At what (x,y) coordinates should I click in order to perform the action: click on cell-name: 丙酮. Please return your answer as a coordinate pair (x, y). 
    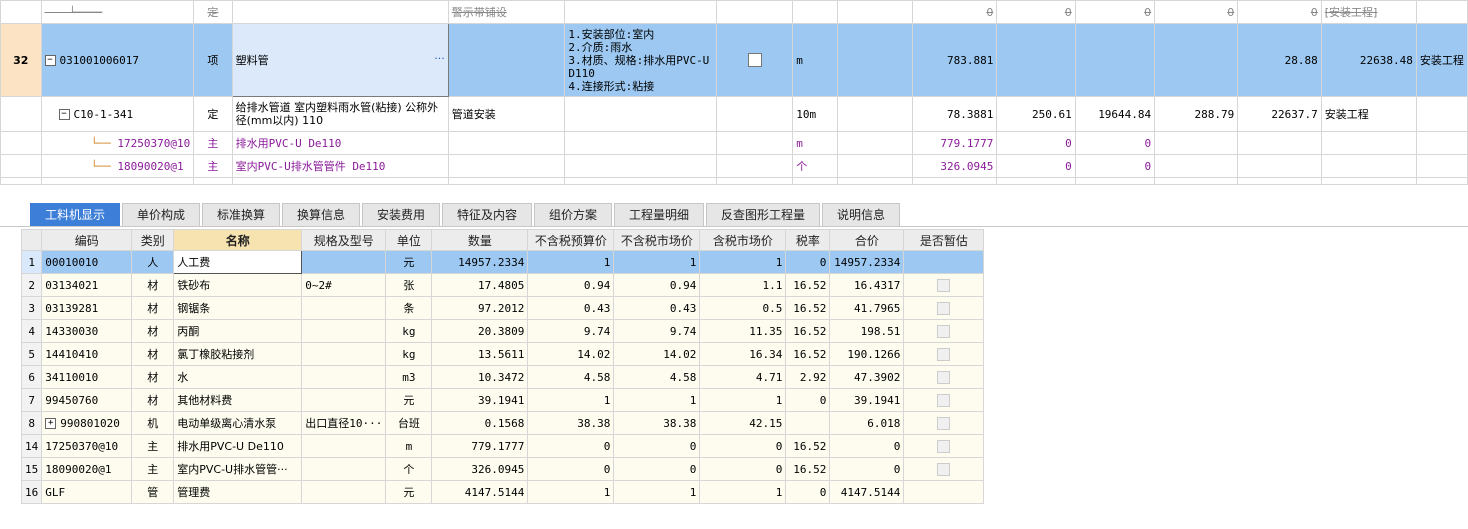
    Looking at the image, I should click on (238, 331).